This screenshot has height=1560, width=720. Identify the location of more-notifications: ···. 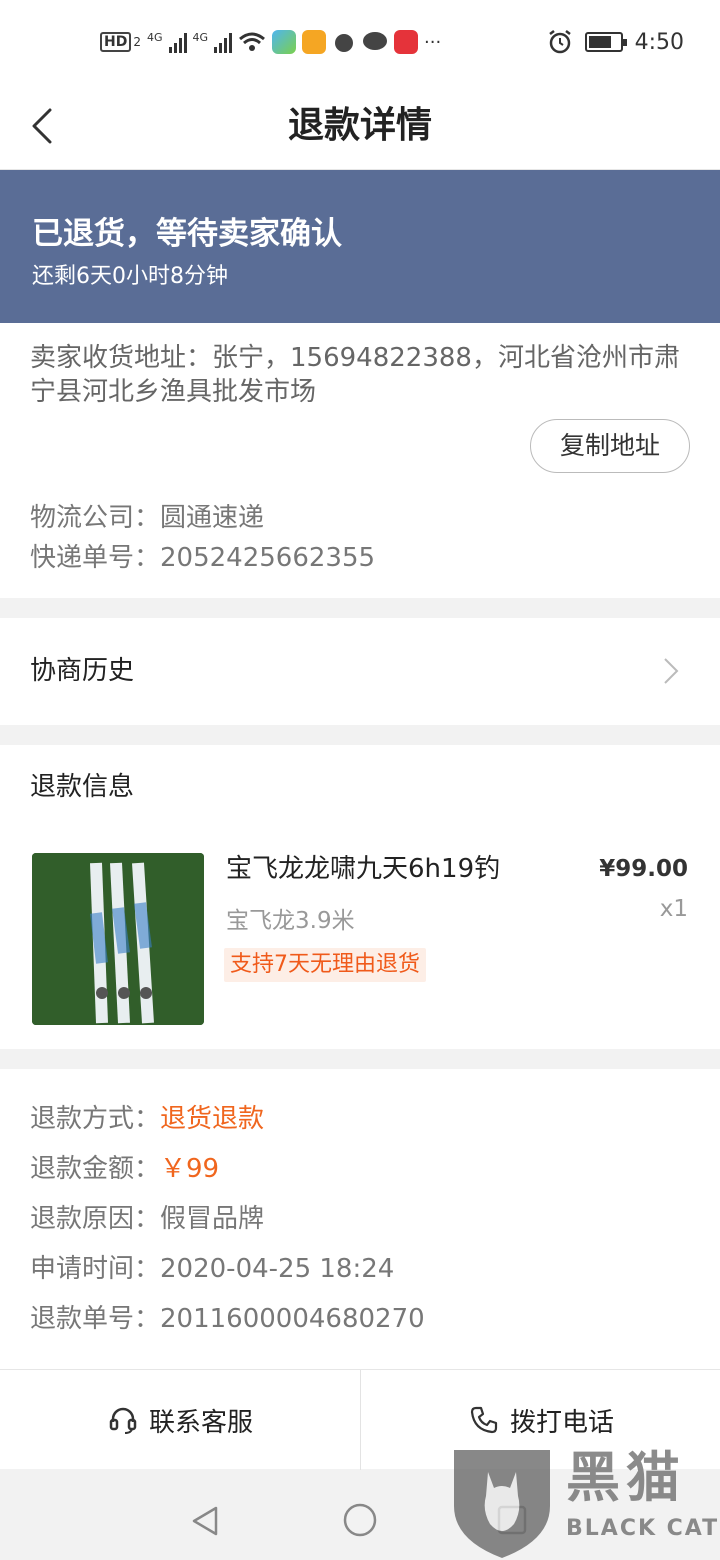
(433, 42).